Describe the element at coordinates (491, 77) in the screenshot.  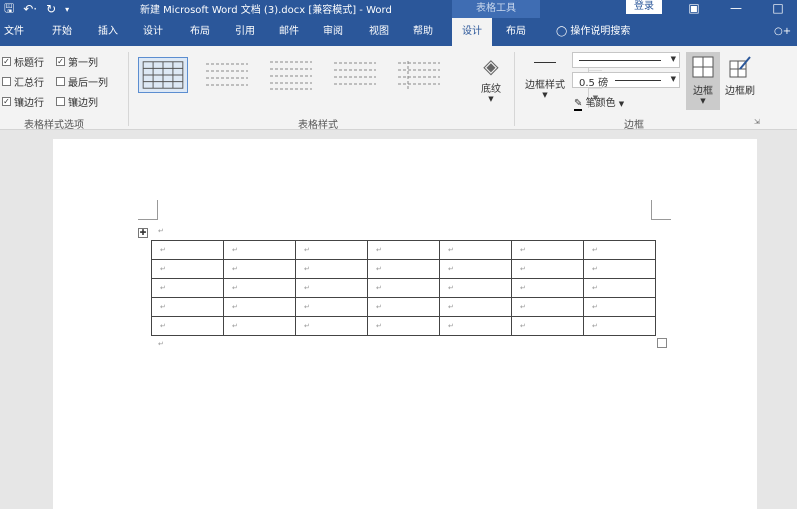
I see `shading-button: ◈ 底纹 ▼` at that location.